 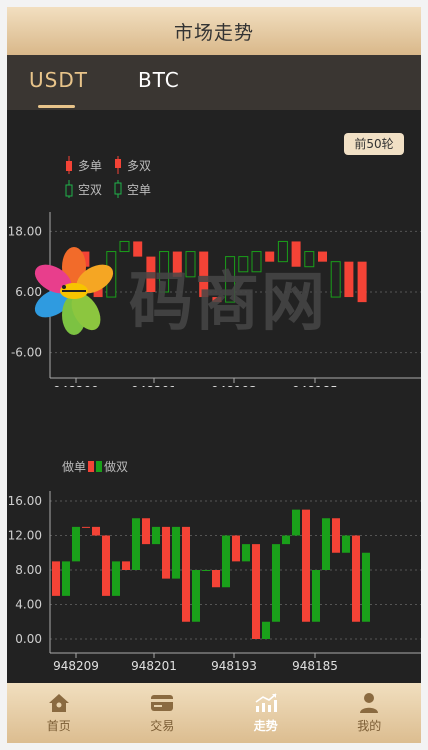 I want to click on nav-label: 我的, so click(x=369, y=726).